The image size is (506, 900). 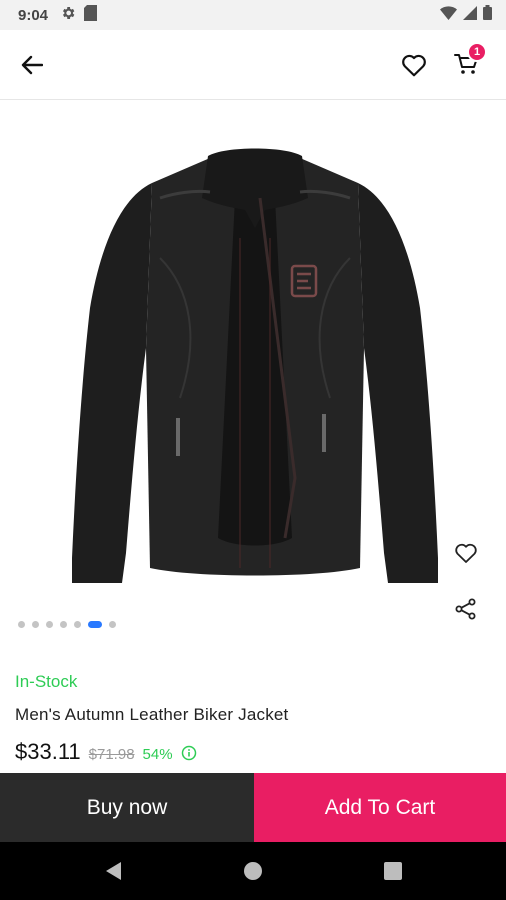 I want to click on wishlist-button, so click(x=414, y=65).